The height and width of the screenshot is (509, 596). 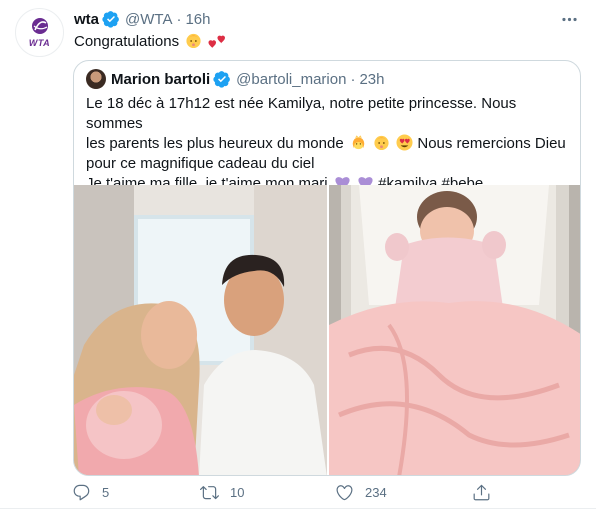 I want to click on quoted-line-2a: les parents les plus heureux du monde, so click(x=215, y=143).